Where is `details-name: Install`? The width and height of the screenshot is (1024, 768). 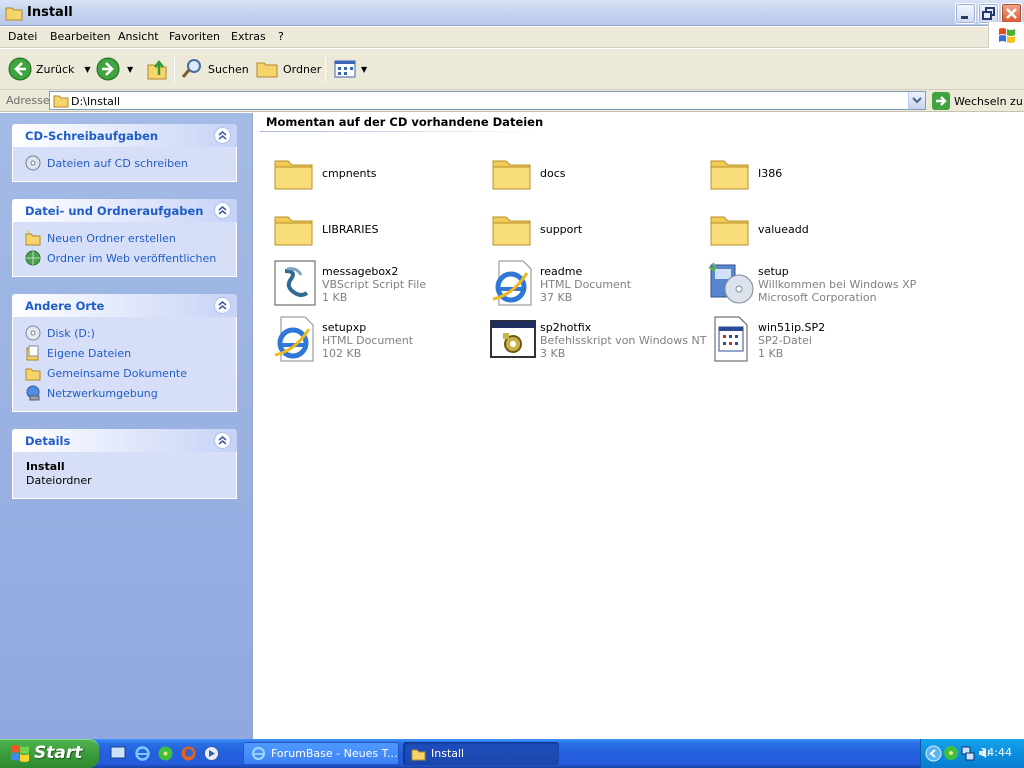 details-name: Install is located at coordinates (45, 466).